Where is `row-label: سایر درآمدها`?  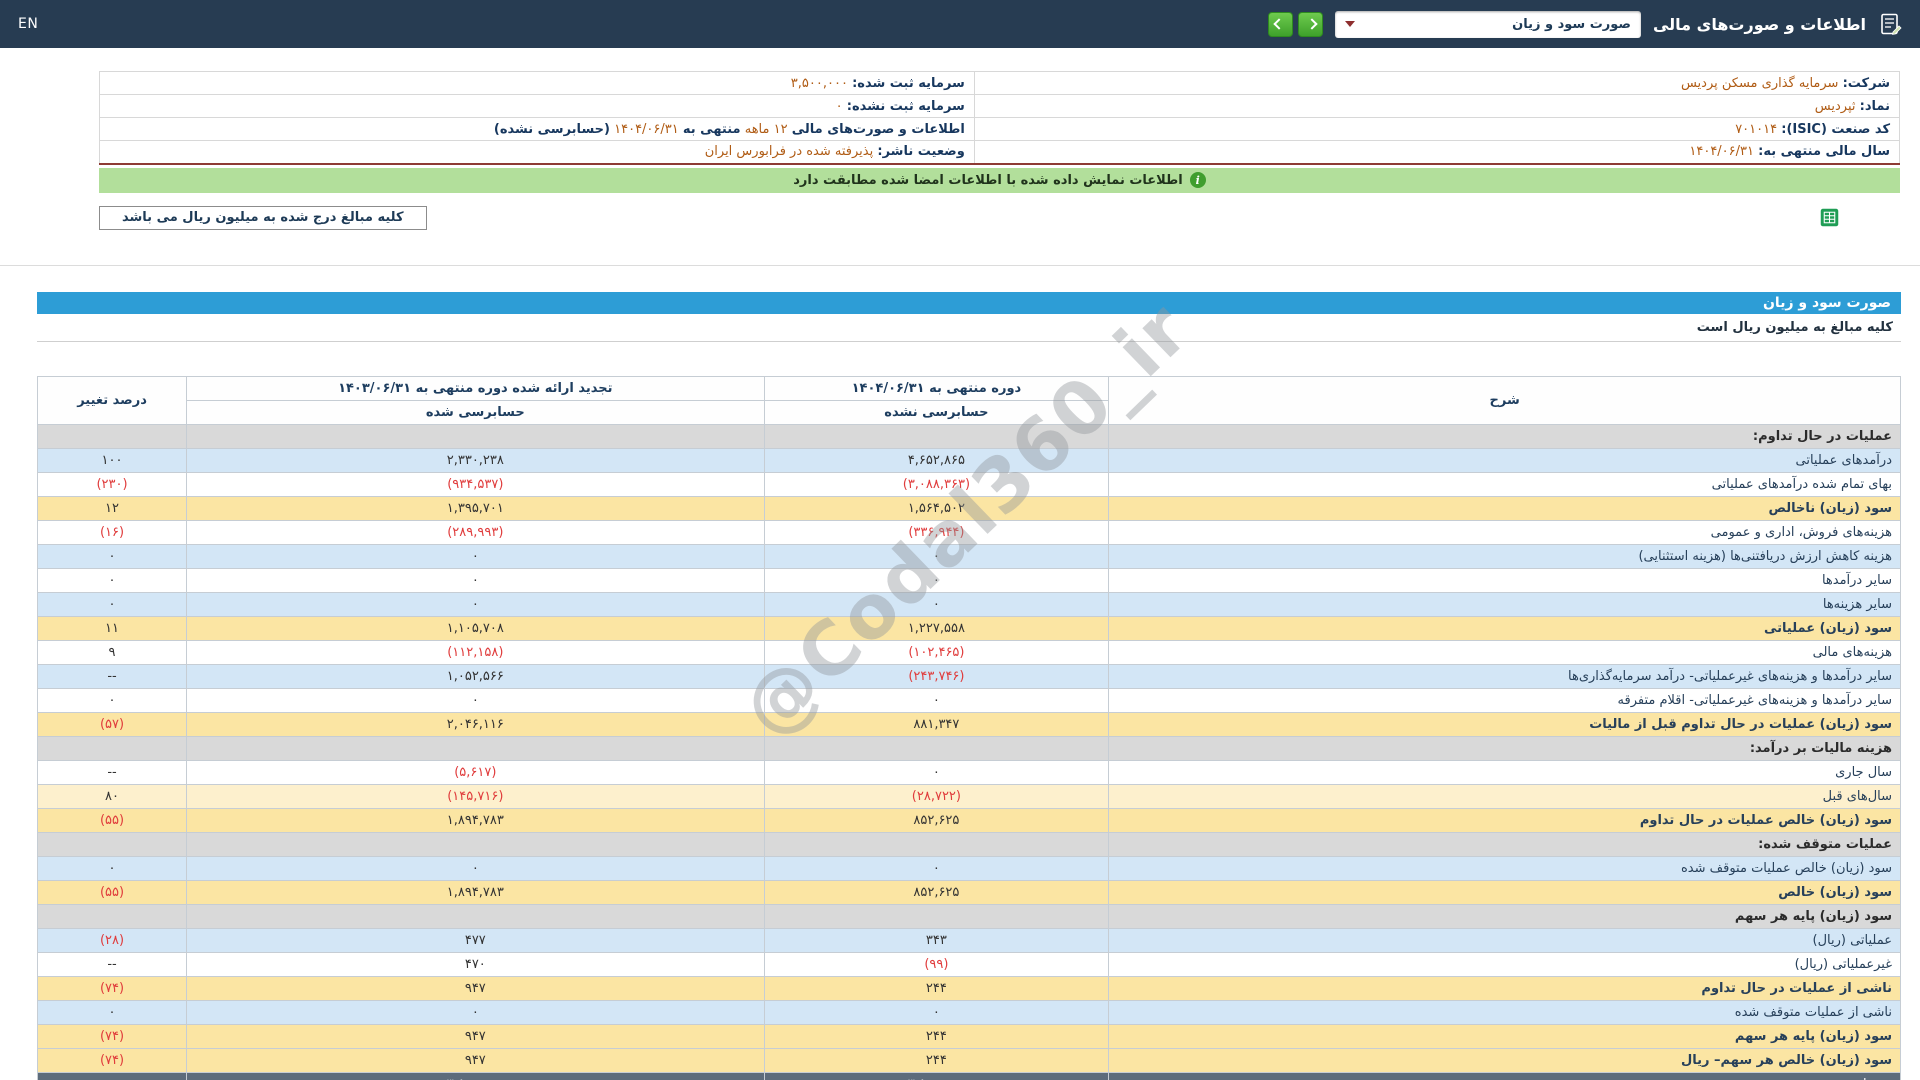
row-label: سایر درآمدها is located at coordinates (1504, 580).